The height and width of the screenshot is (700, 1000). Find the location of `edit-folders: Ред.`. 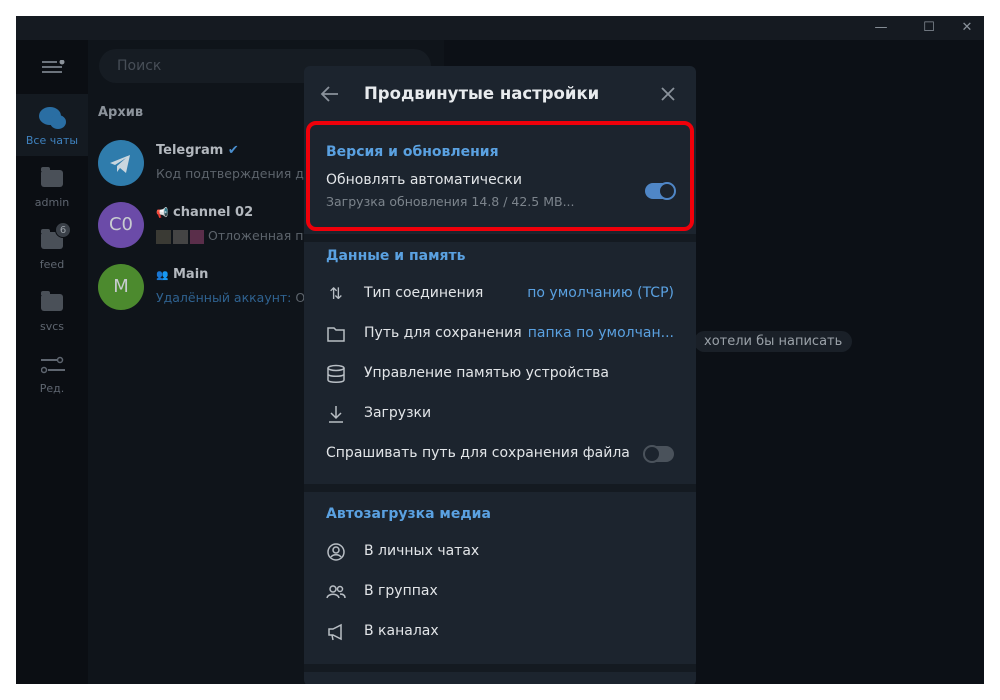

edit-folders: Ред. is located at coordinates (52, 373).